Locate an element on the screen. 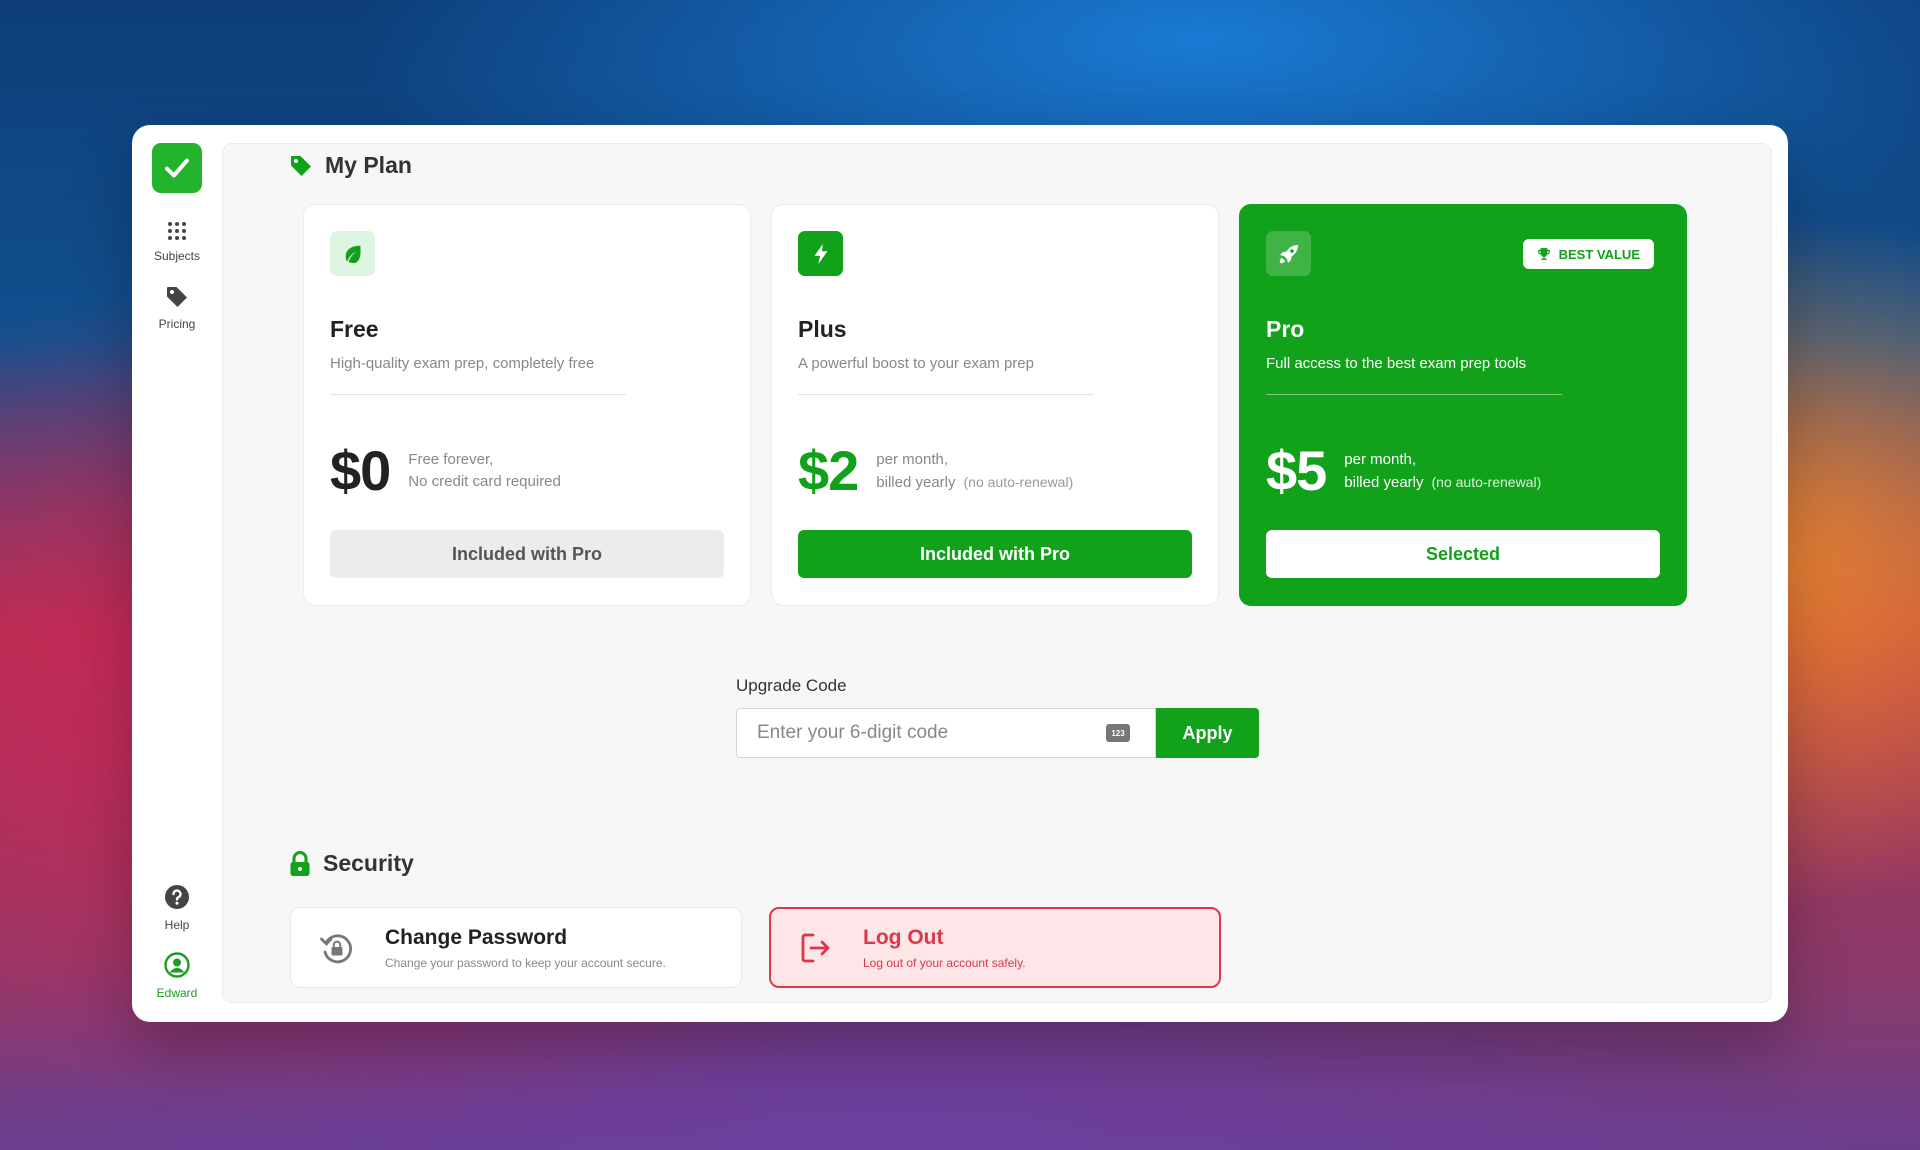 The width and height of the screenshot is (1920, 1150). keyboard-number-icon: 123 is located at coordinates (1118, 733).